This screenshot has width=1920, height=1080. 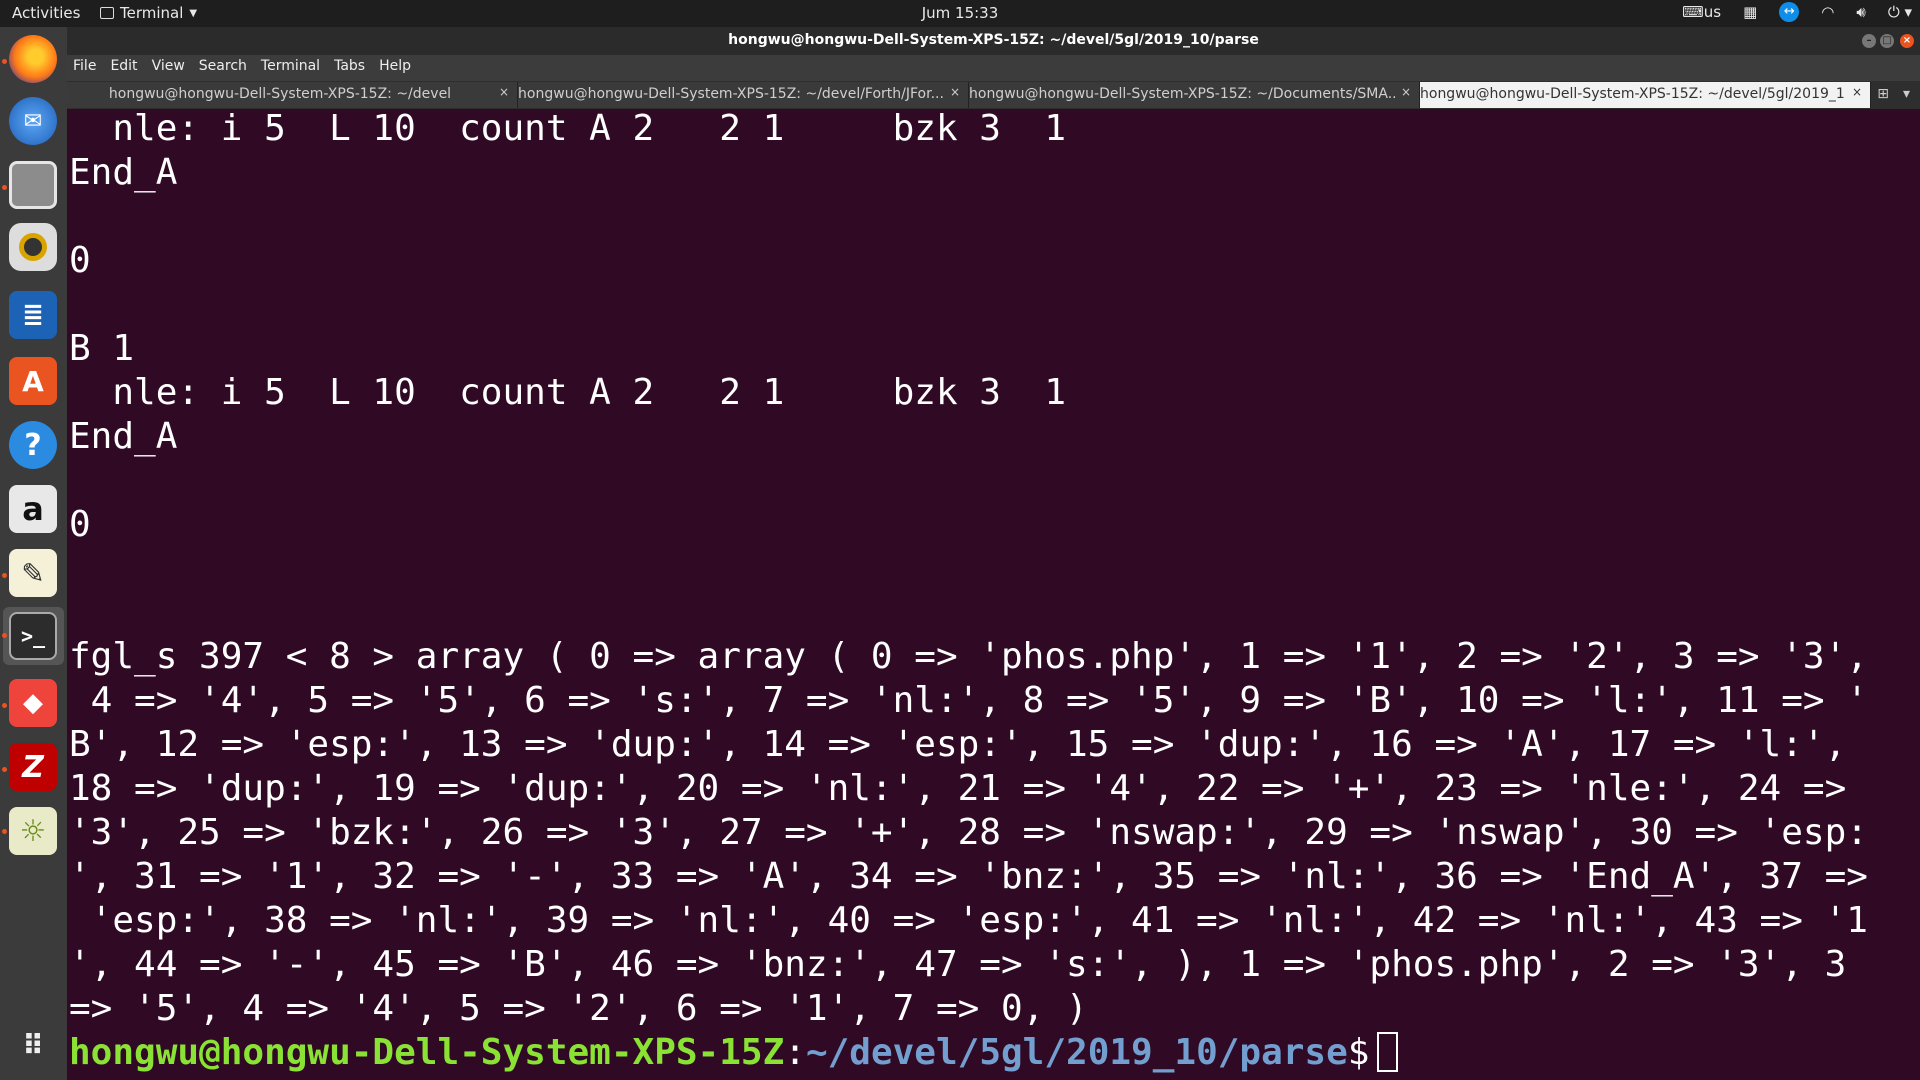 What do you see at coordinates (85, 68) in the screenshot?
I see `menu-file: File` at bounding box center [85, 68].